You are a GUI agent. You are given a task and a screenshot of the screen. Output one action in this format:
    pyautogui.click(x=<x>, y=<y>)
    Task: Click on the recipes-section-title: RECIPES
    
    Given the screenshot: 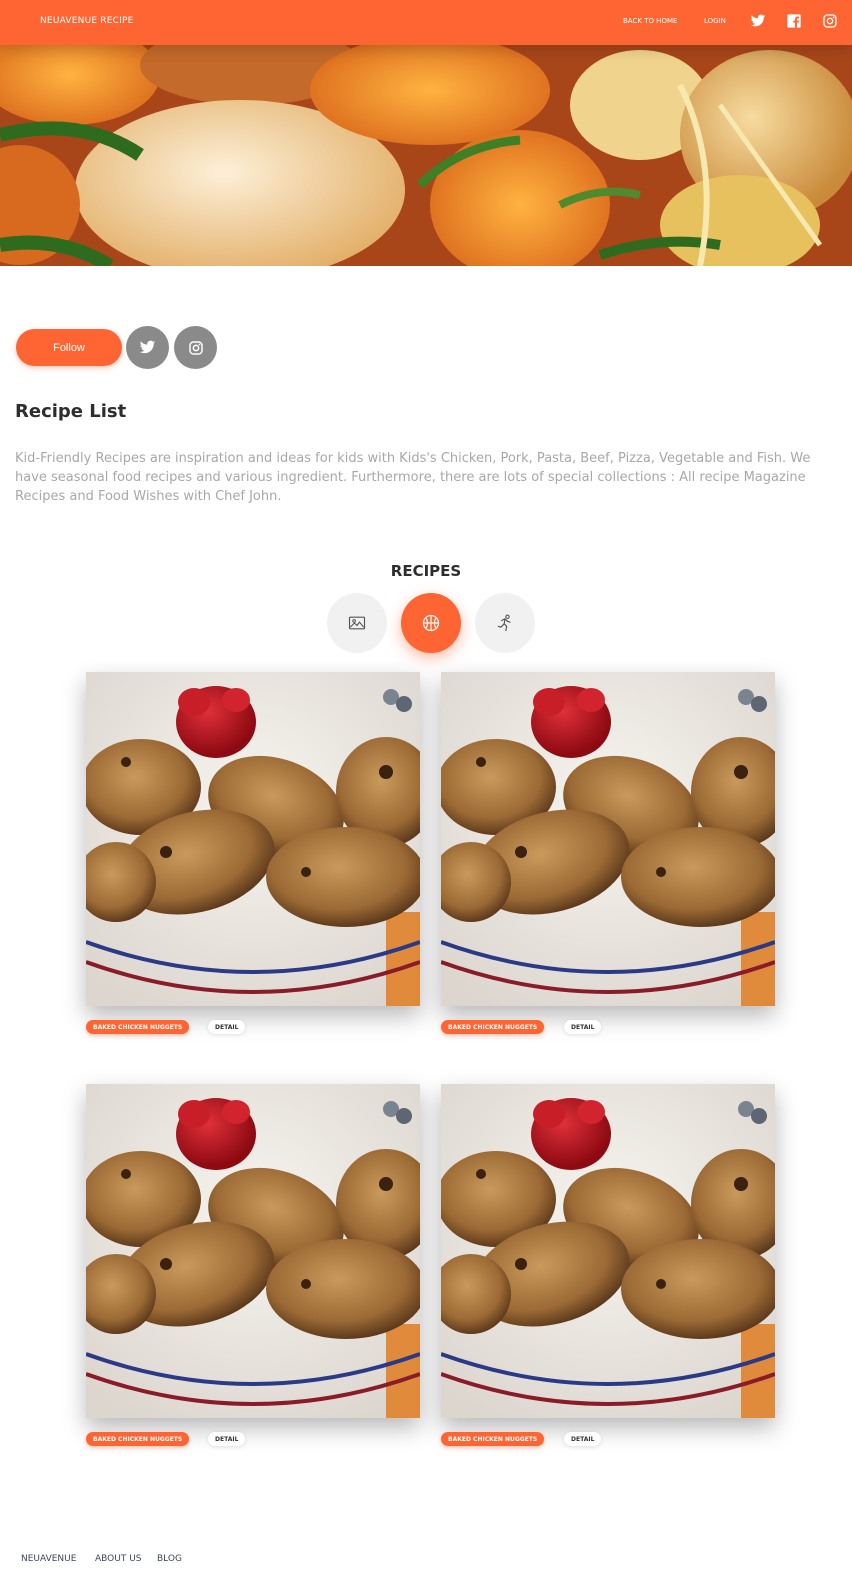 What is the action you would take?
    pyautogui.click(x=426, y=571)
    